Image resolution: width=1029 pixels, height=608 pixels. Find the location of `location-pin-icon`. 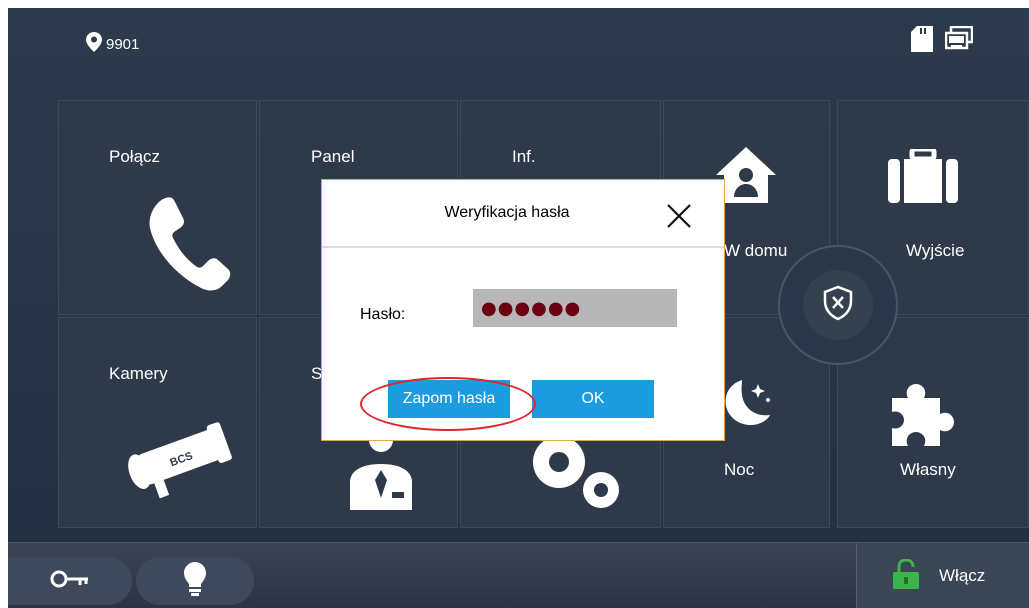

location-pin-icon is located at coordinates (94, 44).